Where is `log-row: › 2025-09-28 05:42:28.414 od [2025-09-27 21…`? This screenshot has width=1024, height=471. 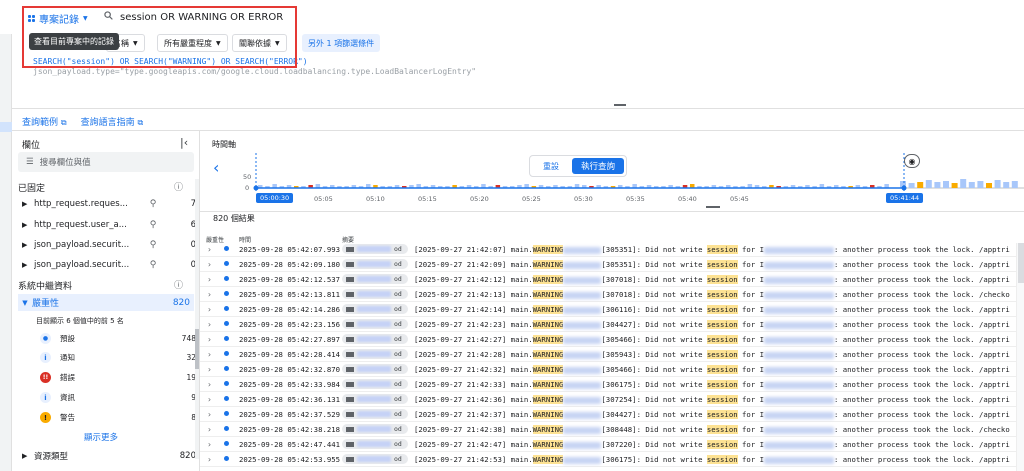
log-row: › 2025-09-28 05:42:28.414 od [2025-09-27 21… is located at coordinates (612, 354).